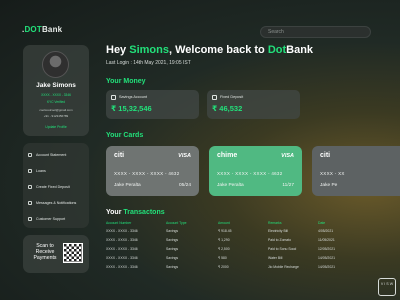 This screenshot has width=400, height=300. I want to click on sidebar-item-fixed-deposit: Create Fixed Deposit, so click(49, 187).